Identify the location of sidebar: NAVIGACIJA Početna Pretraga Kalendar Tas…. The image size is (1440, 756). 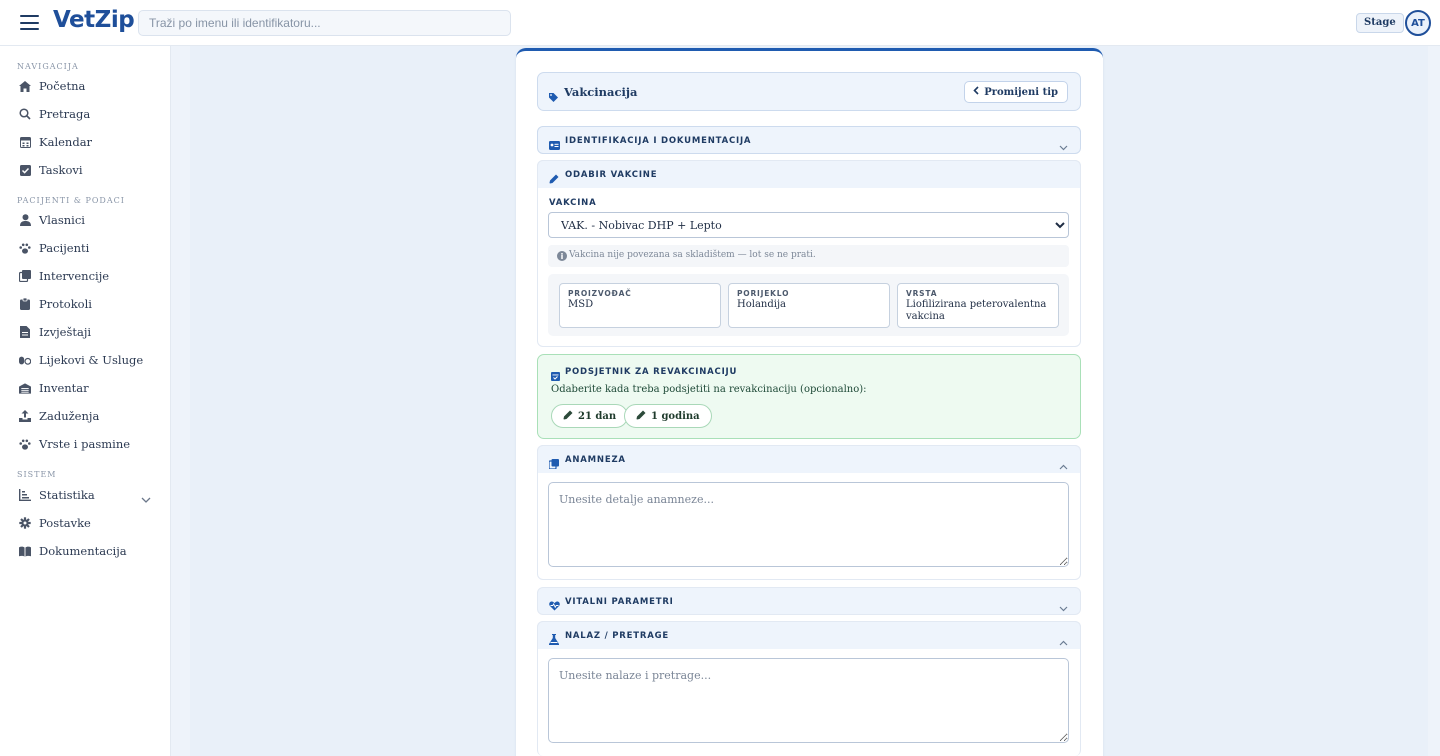
(85, 401).